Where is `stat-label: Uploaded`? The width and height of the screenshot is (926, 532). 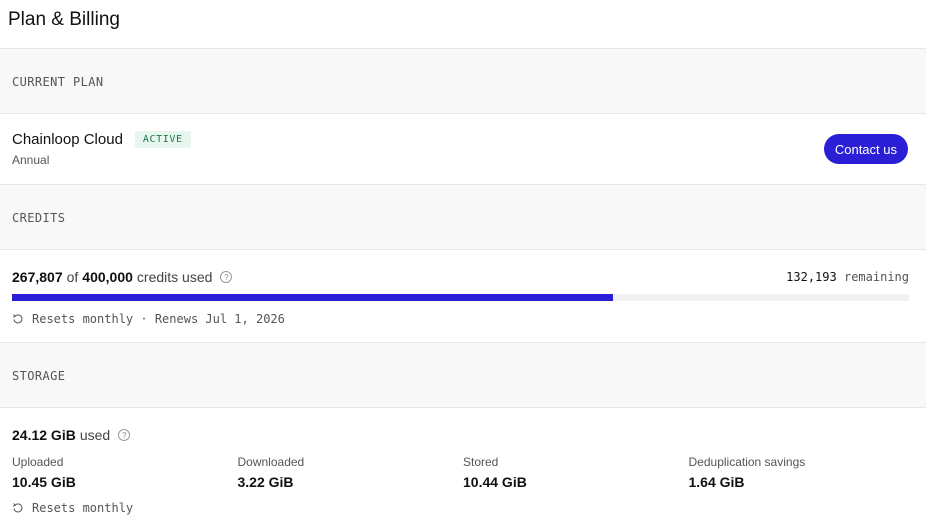
stat-label: Uploaded is located at coordinates (38, 462).